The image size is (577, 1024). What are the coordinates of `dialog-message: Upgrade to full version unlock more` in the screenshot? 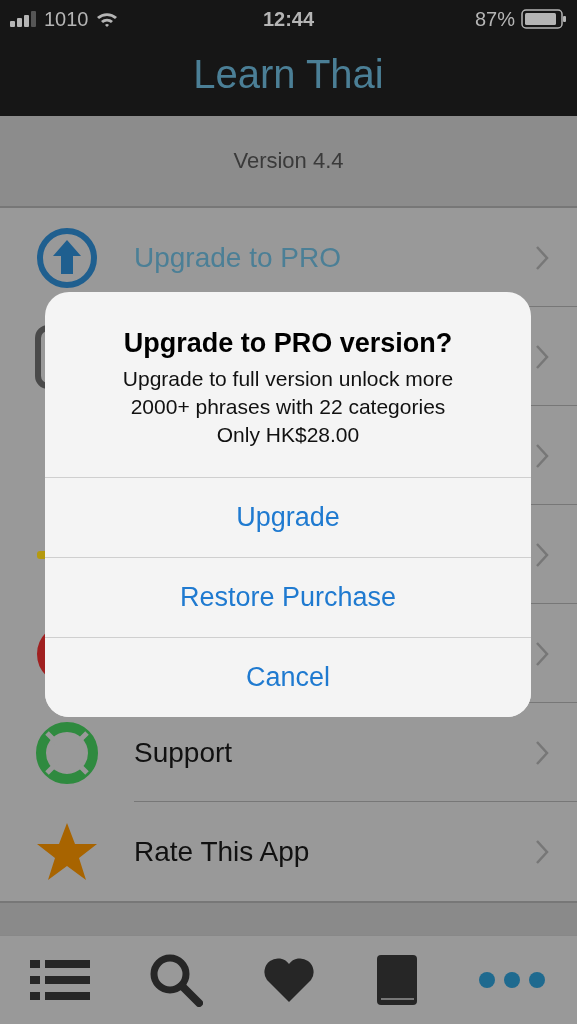 It's located at (288, 379).